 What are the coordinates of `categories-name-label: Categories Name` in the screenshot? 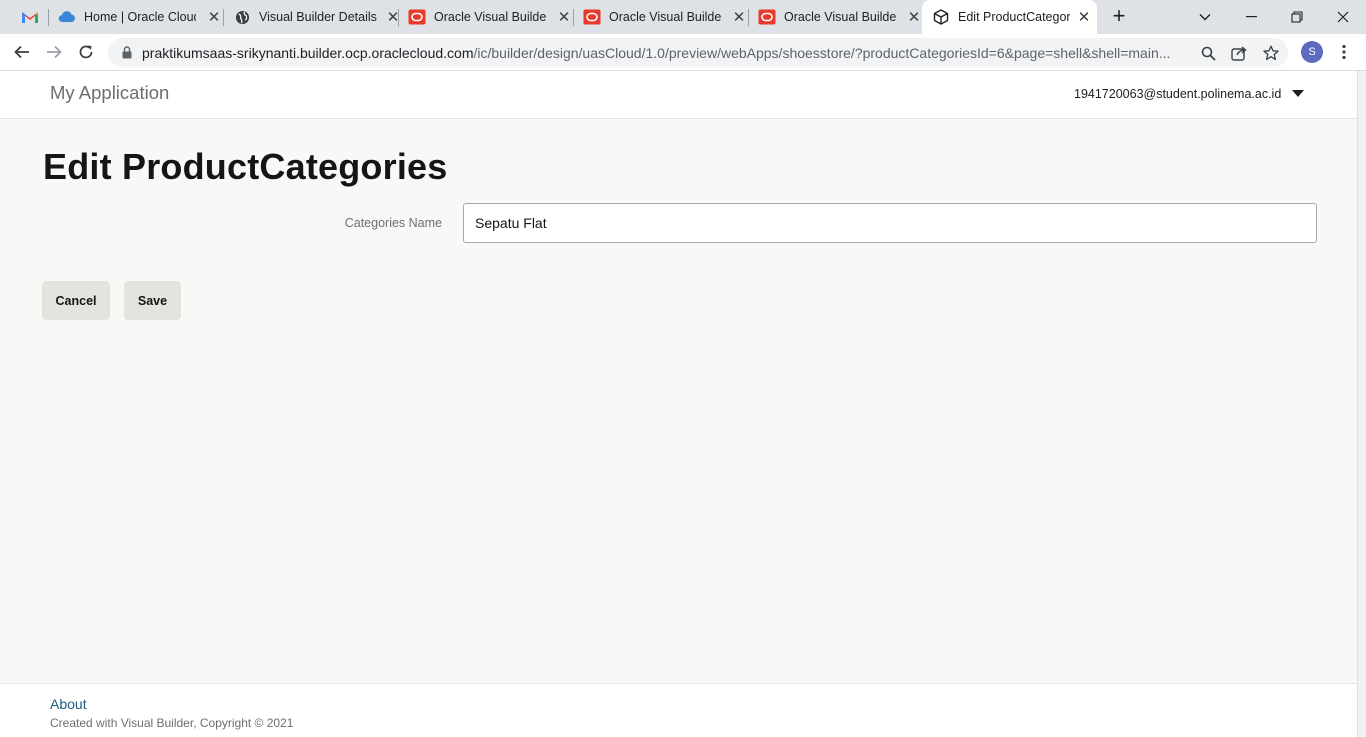 It's located at (393, 223).